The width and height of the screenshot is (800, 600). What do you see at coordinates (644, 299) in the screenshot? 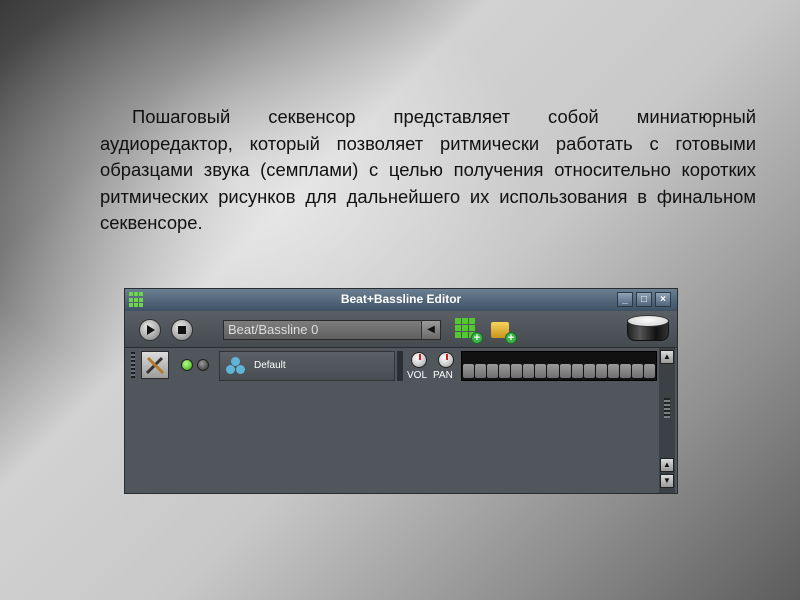
I see `maximize-button: □` at bounding box center [644, 299].